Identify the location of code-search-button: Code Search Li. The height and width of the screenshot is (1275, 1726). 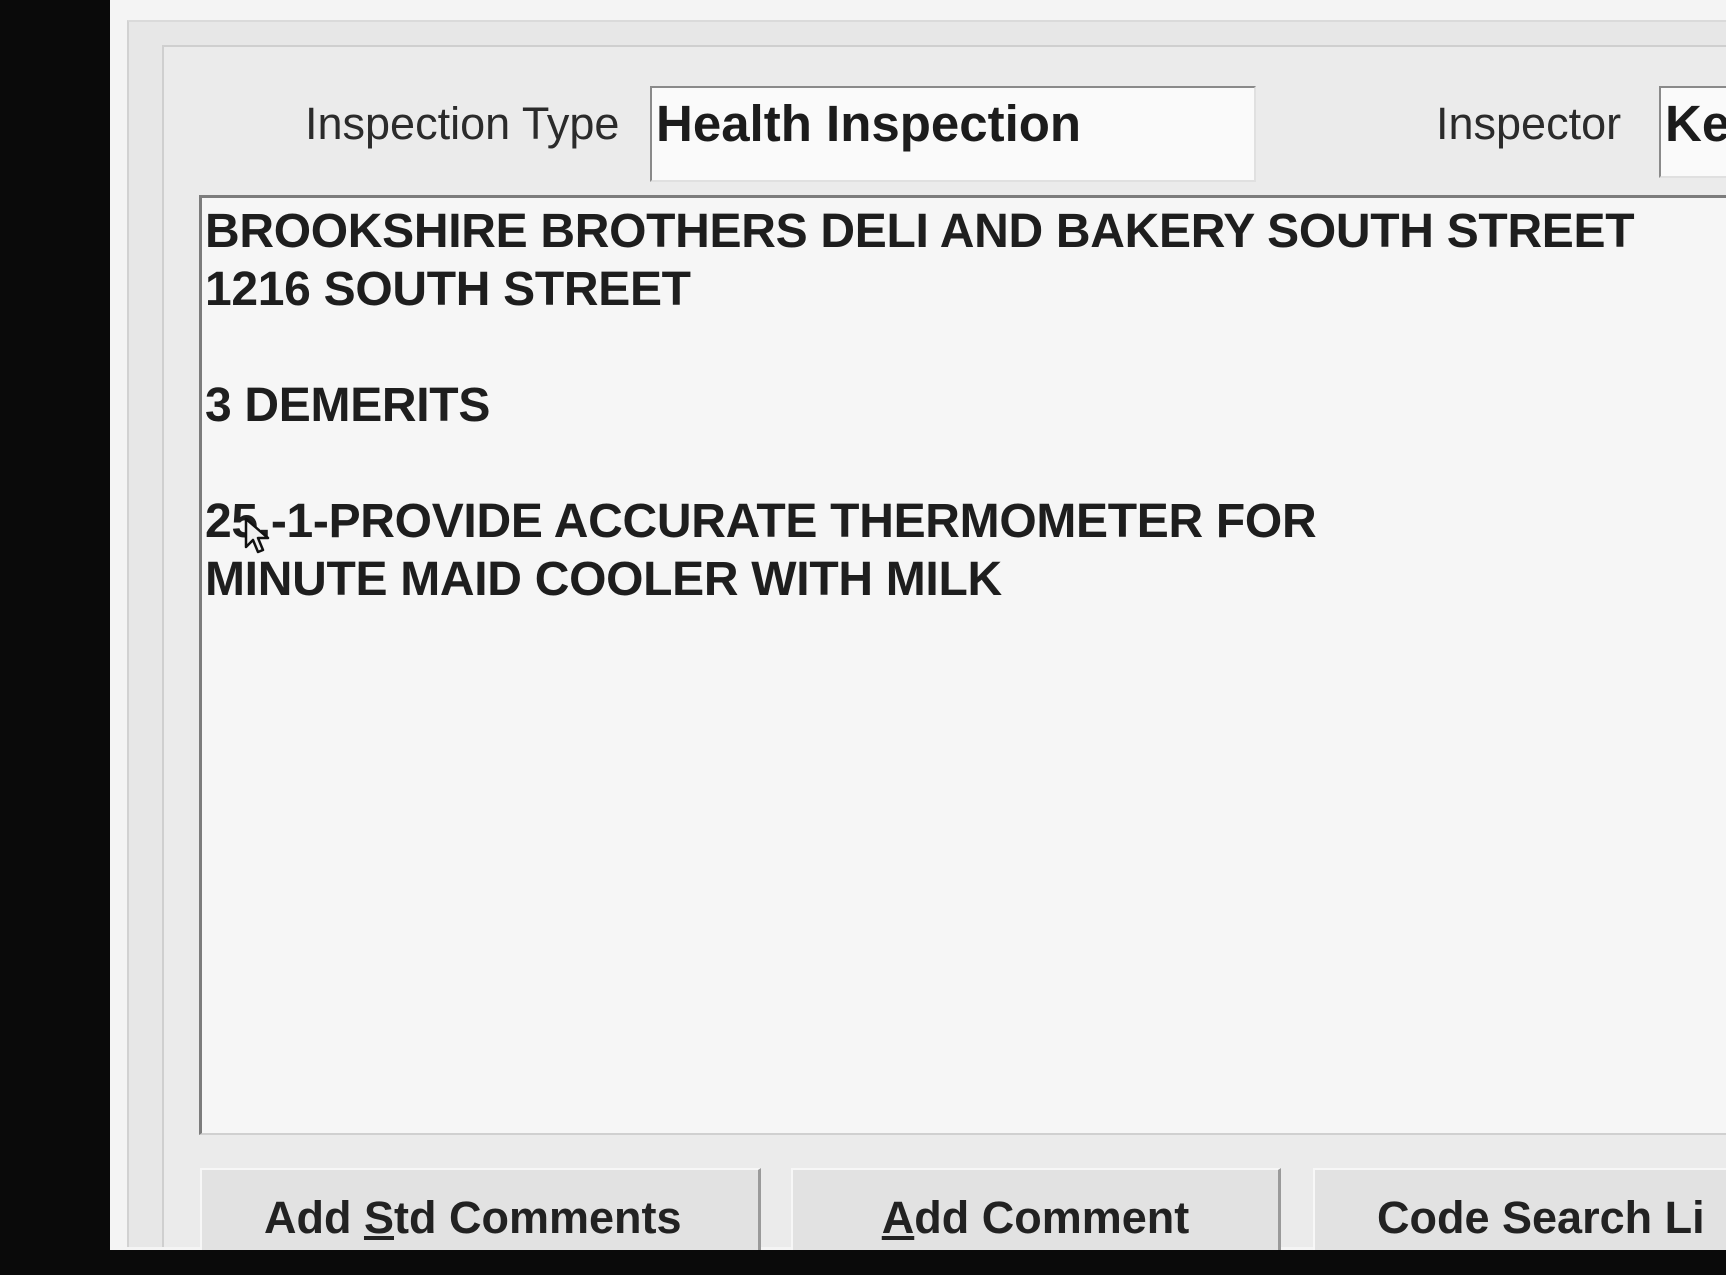
(1519, 1209).